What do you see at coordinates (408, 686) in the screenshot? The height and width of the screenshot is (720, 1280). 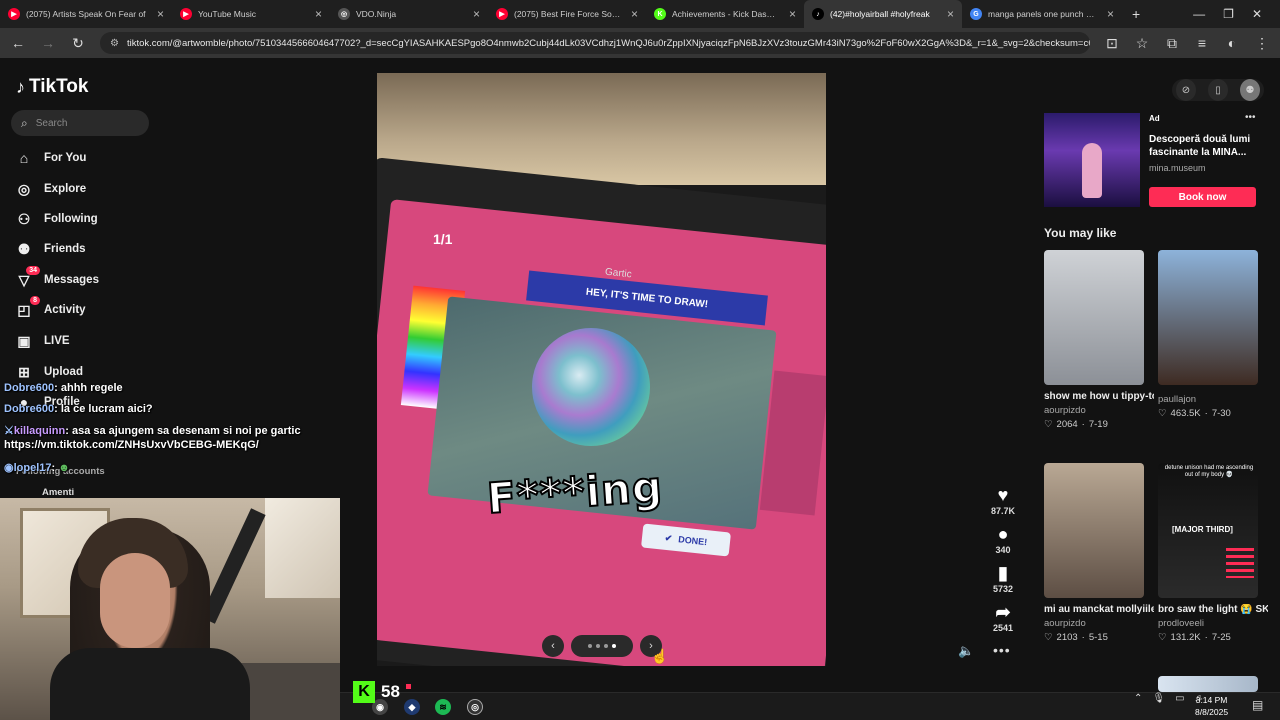 I see `live-dot-icon` at bounding box center [408, 686].